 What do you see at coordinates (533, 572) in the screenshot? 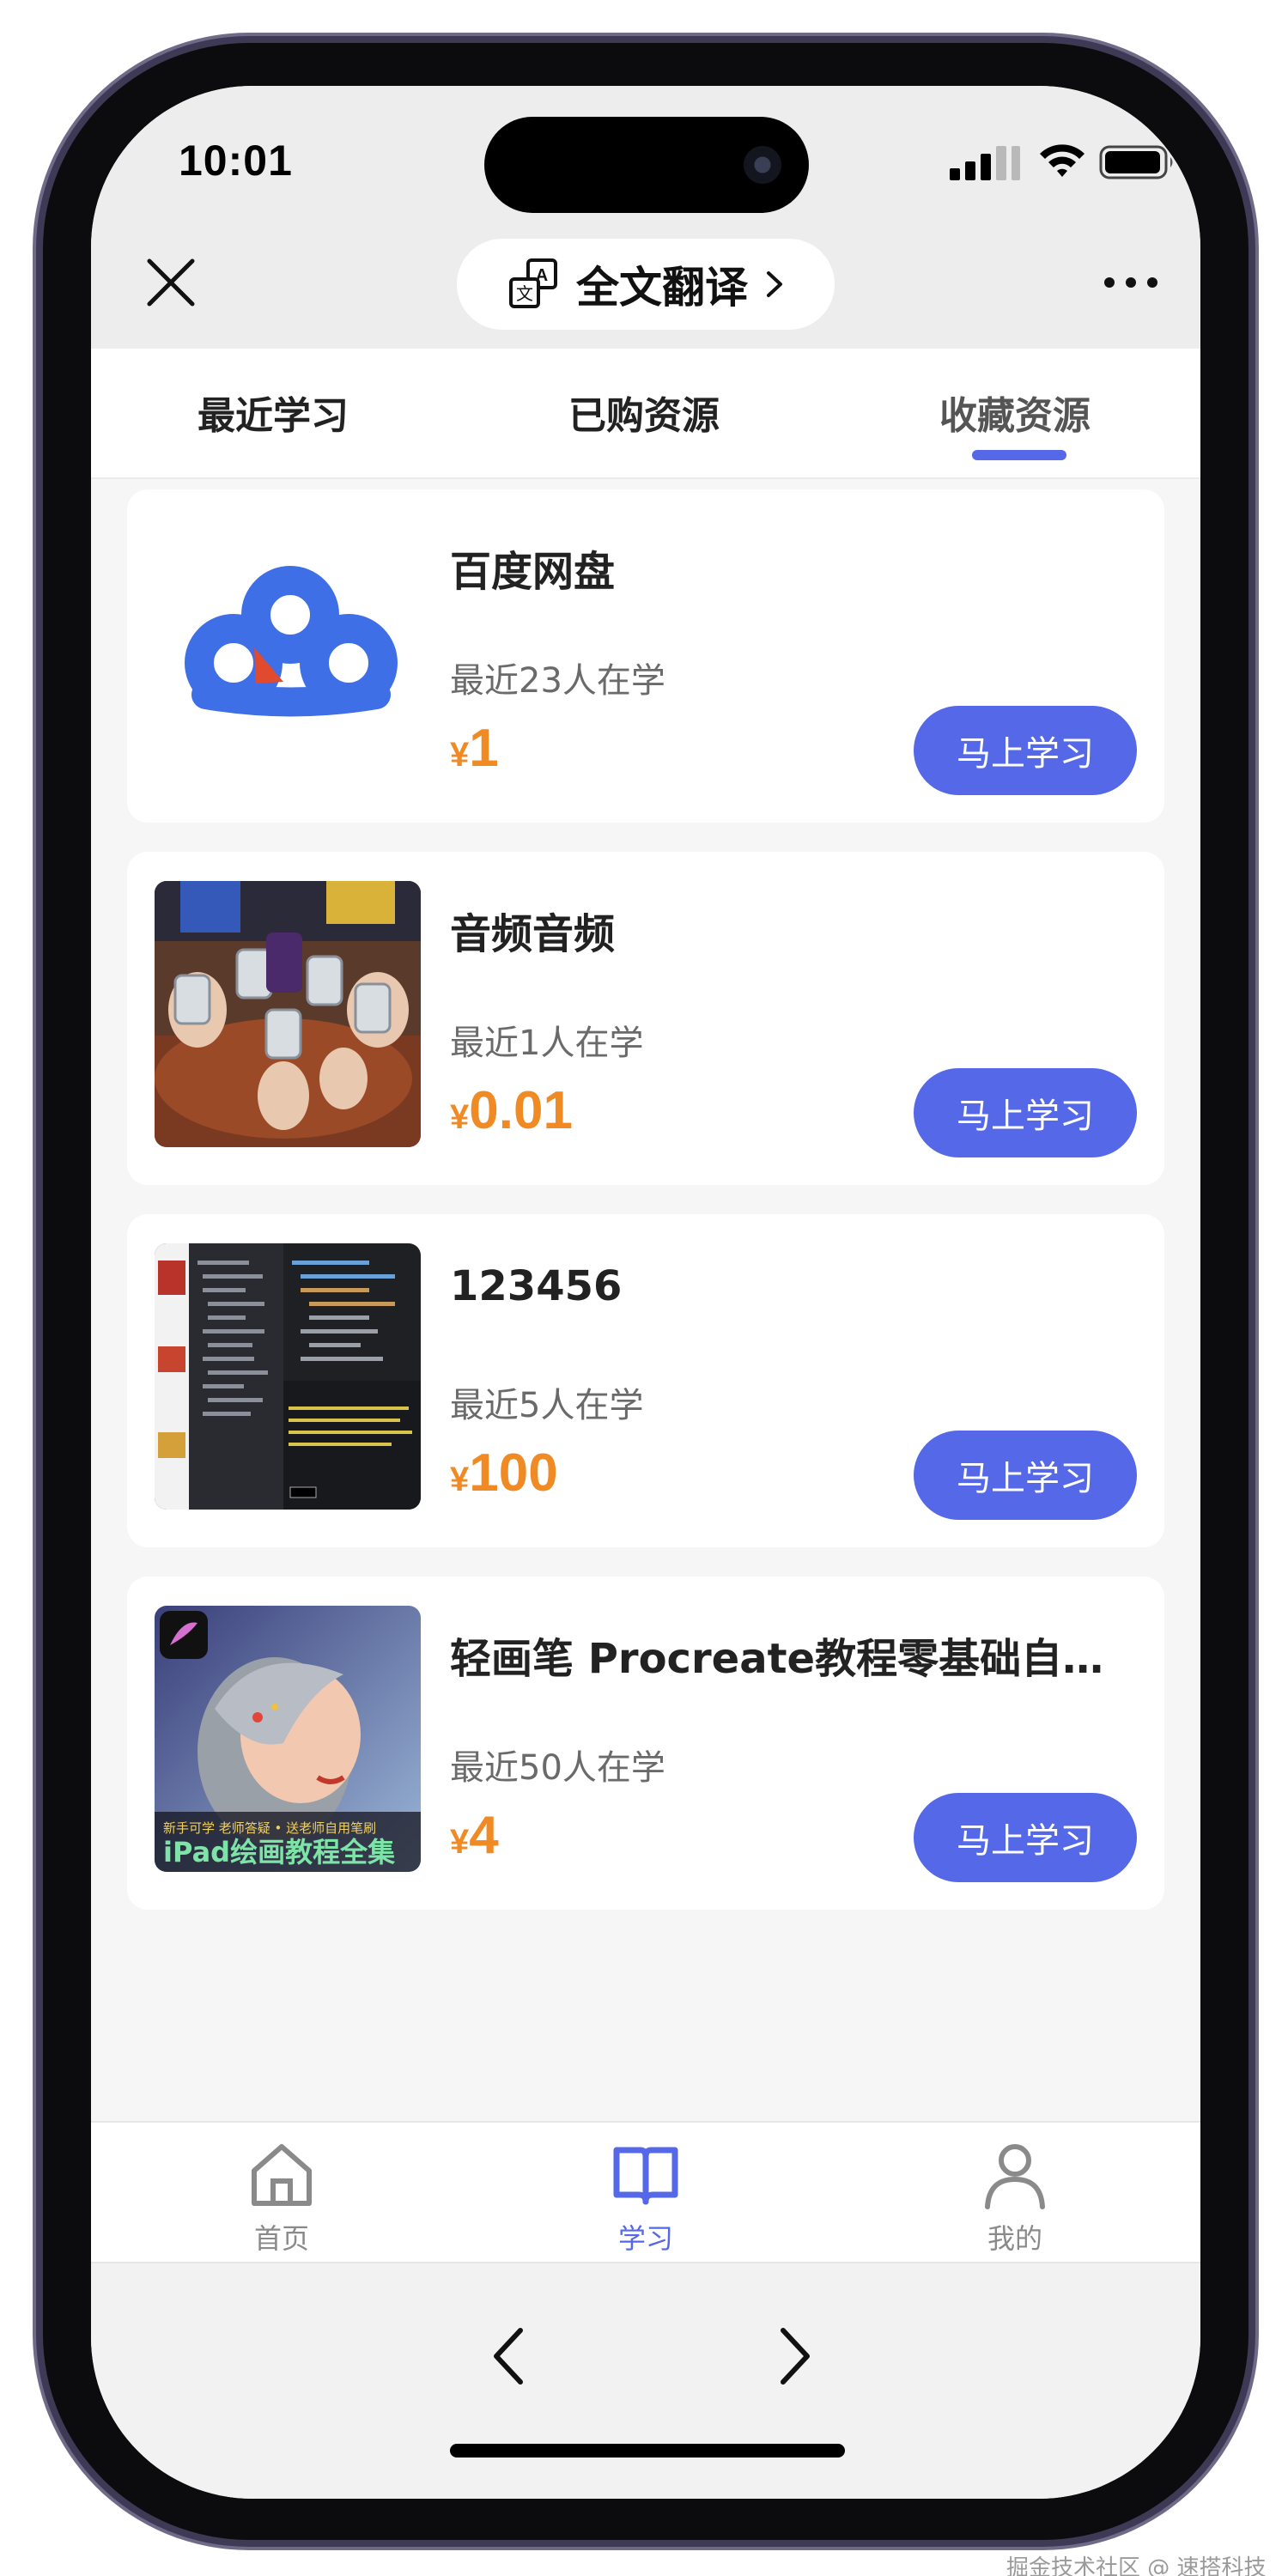
I see `course-title: 百度网盘` at bounding box center [533, 572].